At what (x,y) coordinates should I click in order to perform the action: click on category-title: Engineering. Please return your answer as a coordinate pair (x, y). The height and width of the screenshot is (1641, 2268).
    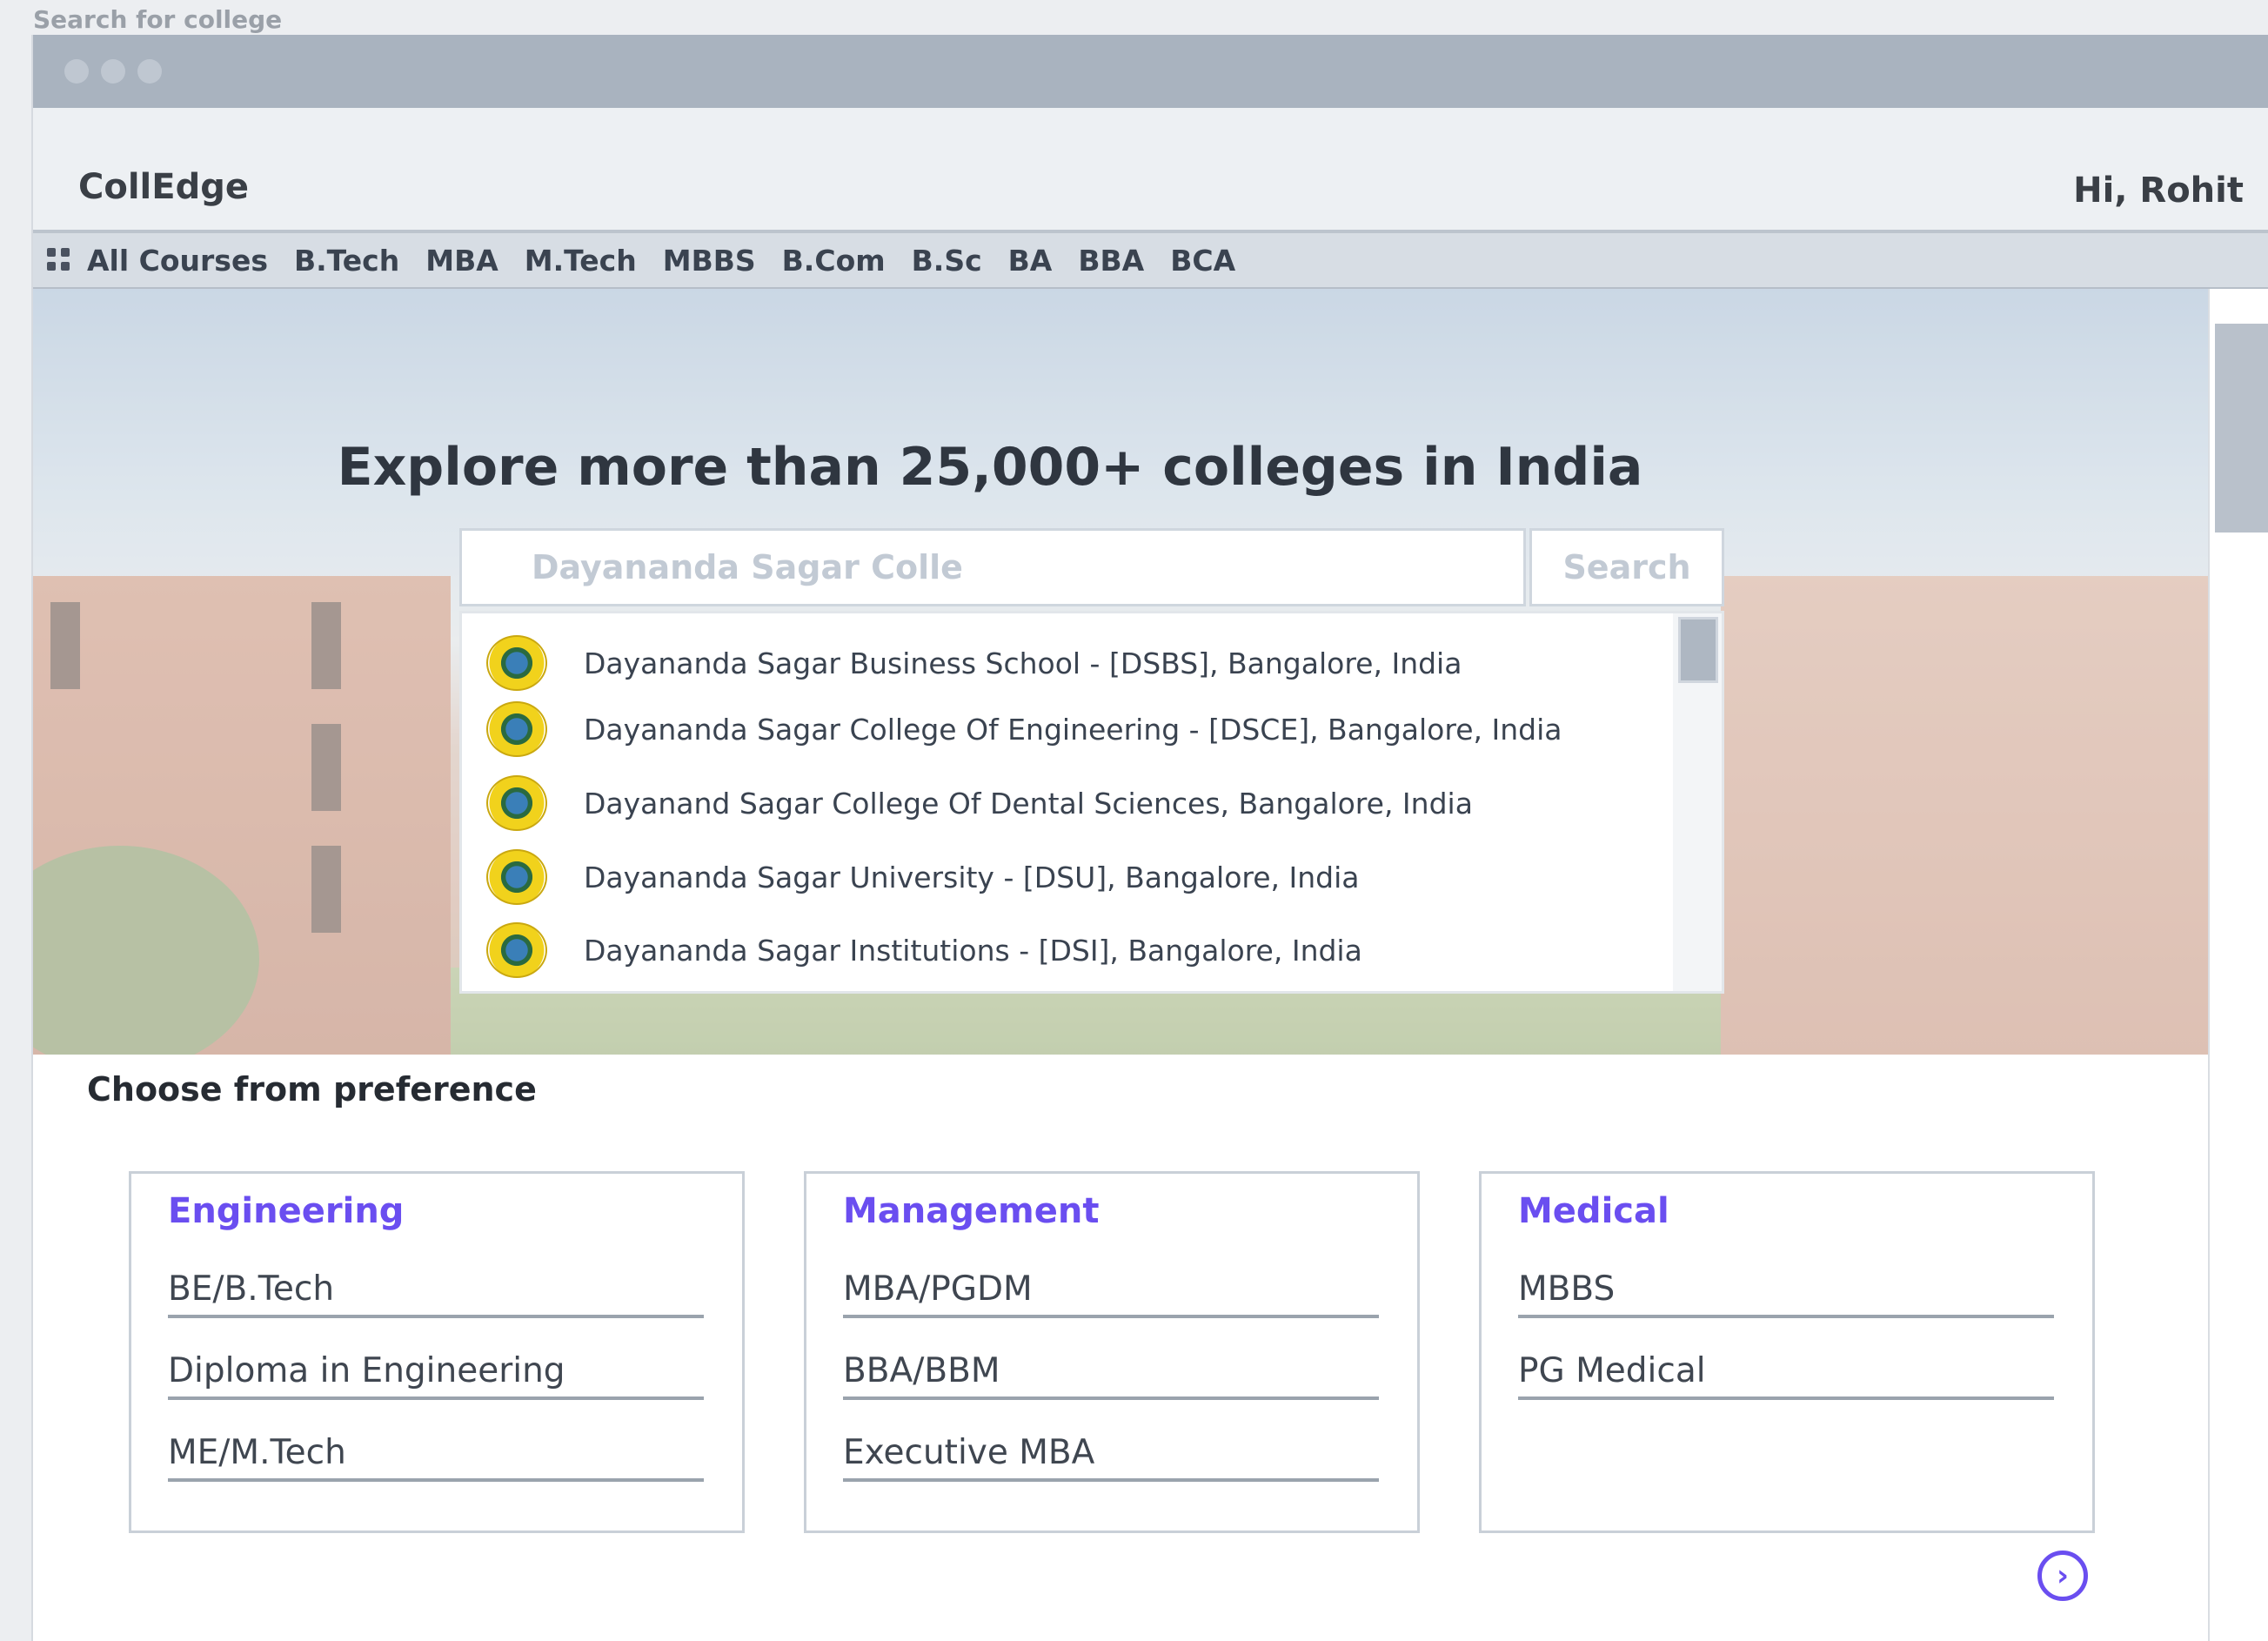
    Looking at the image, I should click on (286, 1211).